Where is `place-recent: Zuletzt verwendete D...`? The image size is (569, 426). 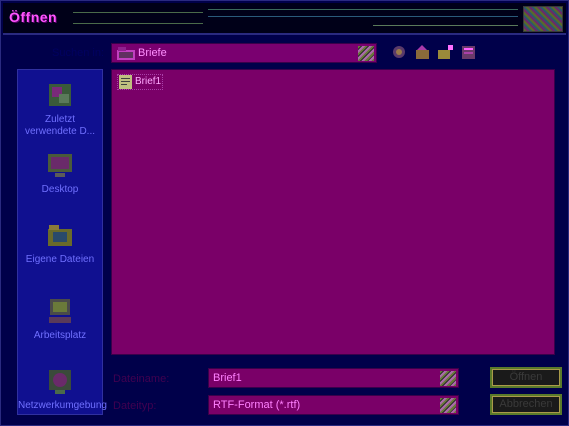
place-recent: Zuletzt verwendete D... is located at coordinates (60, 109).